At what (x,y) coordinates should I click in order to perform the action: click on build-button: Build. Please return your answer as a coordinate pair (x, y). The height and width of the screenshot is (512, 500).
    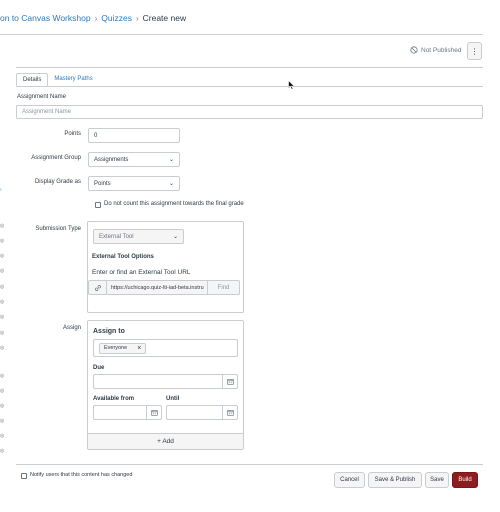
    Looking at the image, I should click on (465, 480).